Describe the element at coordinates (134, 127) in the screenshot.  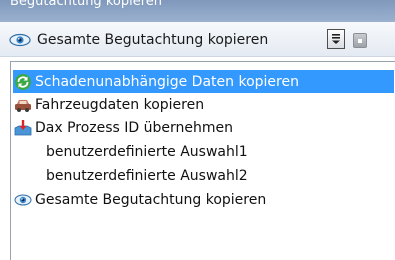
I see `menu-item-label: Dax Prozess ID übernehmen` at that location.